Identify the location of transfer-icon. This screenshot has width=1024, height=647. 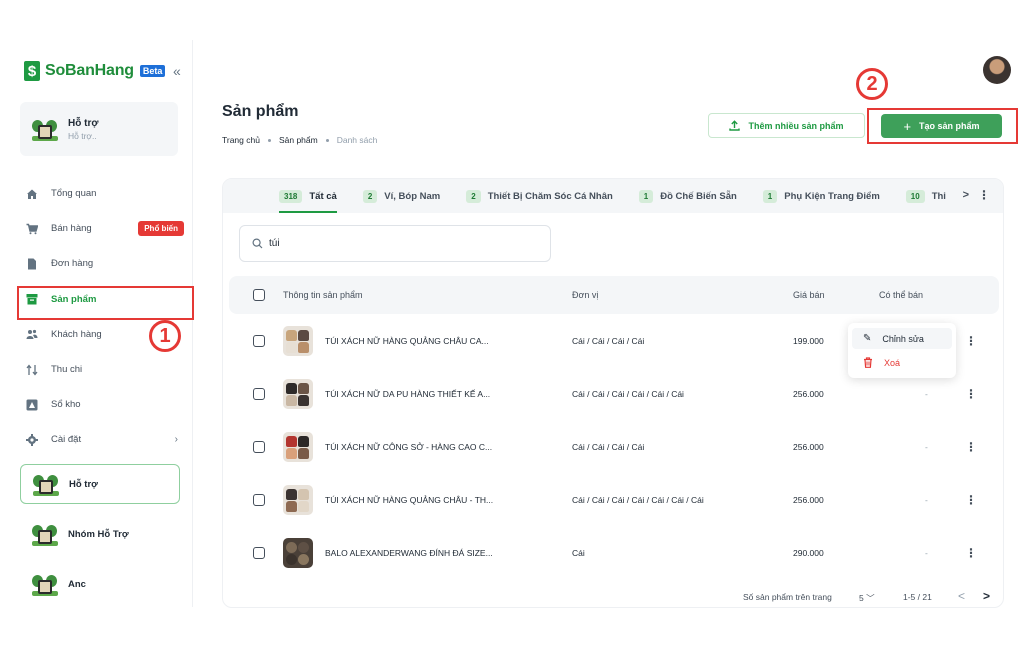
(32, 369).